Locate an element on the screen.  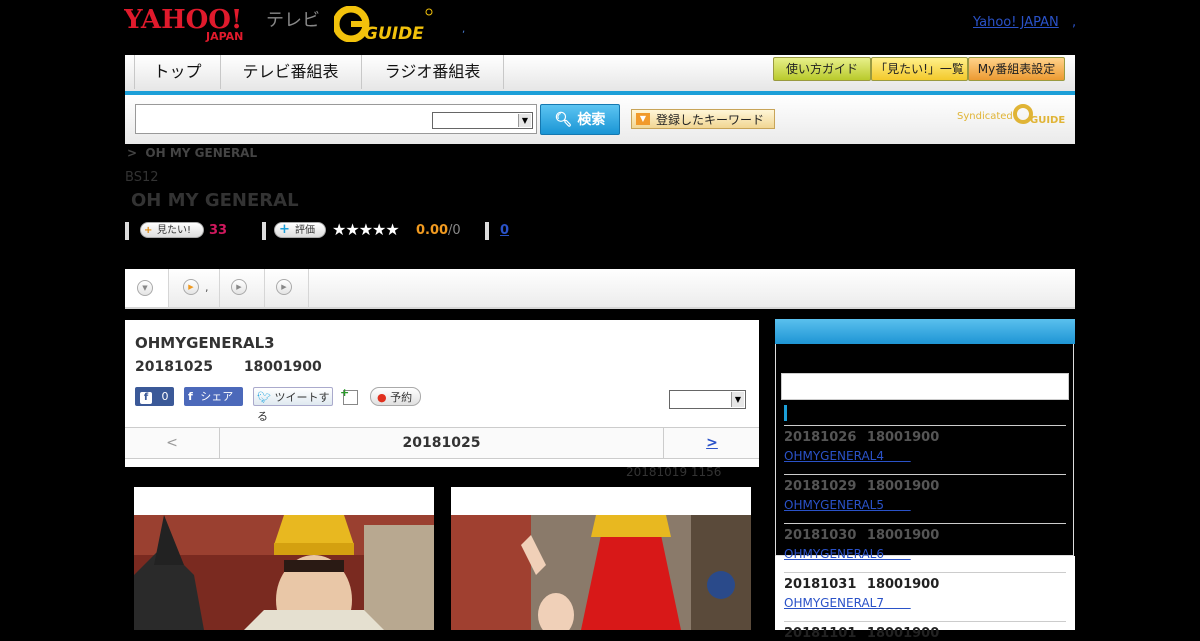
episode-title: OHMYGENERAL3 is located at coordinates (205, 343).